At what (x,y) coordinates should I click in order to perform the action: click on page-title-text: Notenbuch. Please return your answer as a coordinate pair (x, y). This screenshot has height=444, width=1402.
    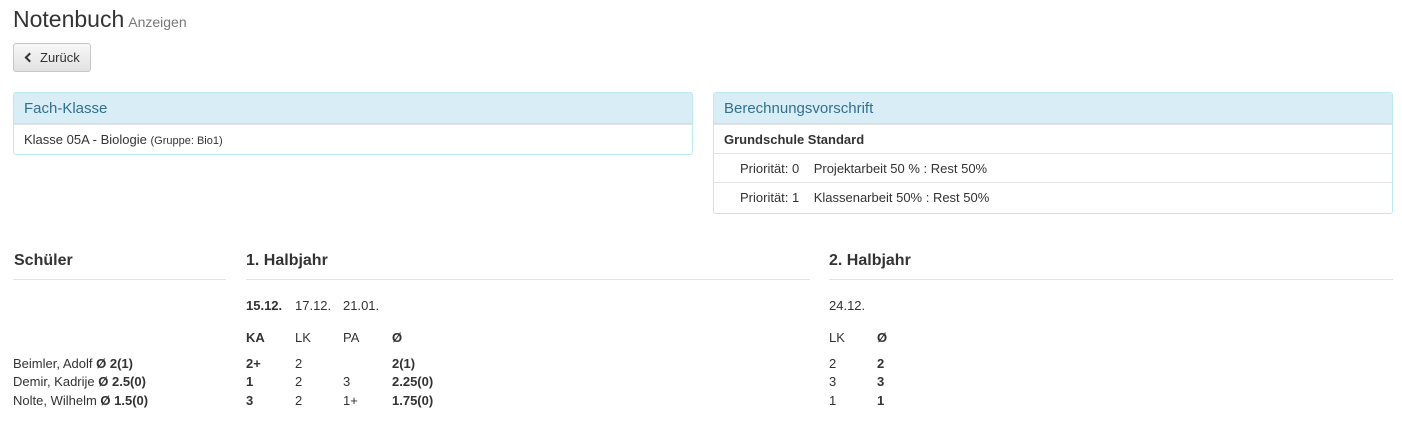
    Looking at the image, I should click on (69, 19).